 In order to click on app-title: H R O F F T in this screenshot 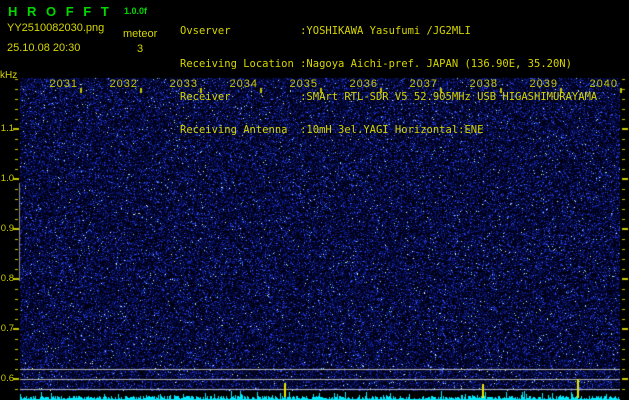, I will do `click(60, 11)`.